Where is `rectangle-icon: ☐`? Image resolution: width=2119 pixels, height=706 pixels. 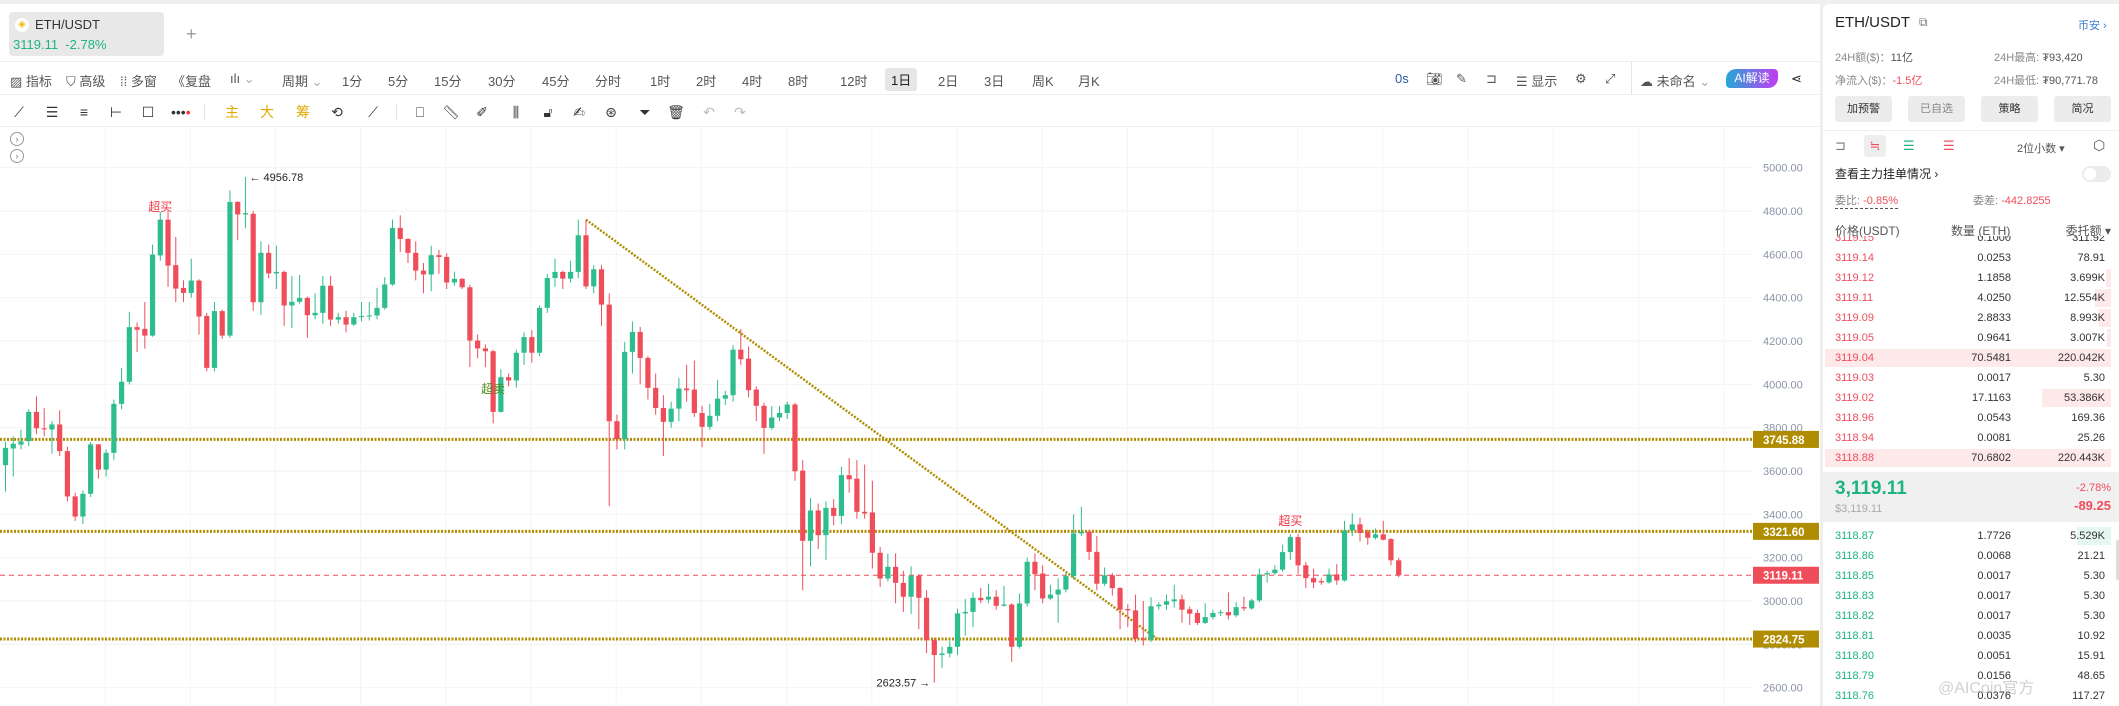
rectangle-icon: ☐ is located at coordinates (148, 112).